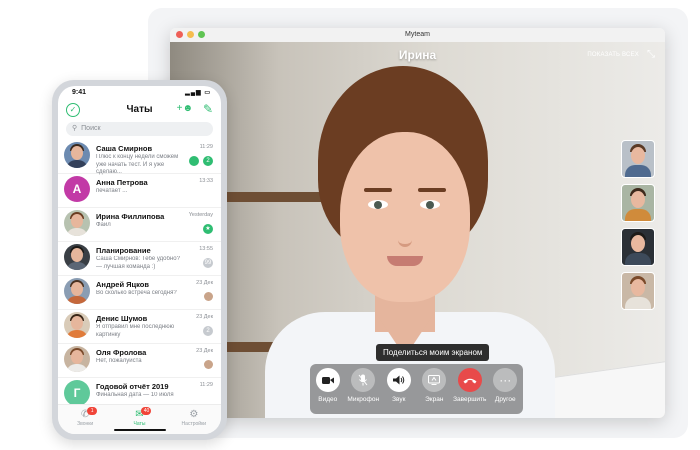 This screenshot has width=700, height=450. What do you see at coordinates (432, 190) in the screenshot?
I see `right-brow` at bounding box center [432, 190].